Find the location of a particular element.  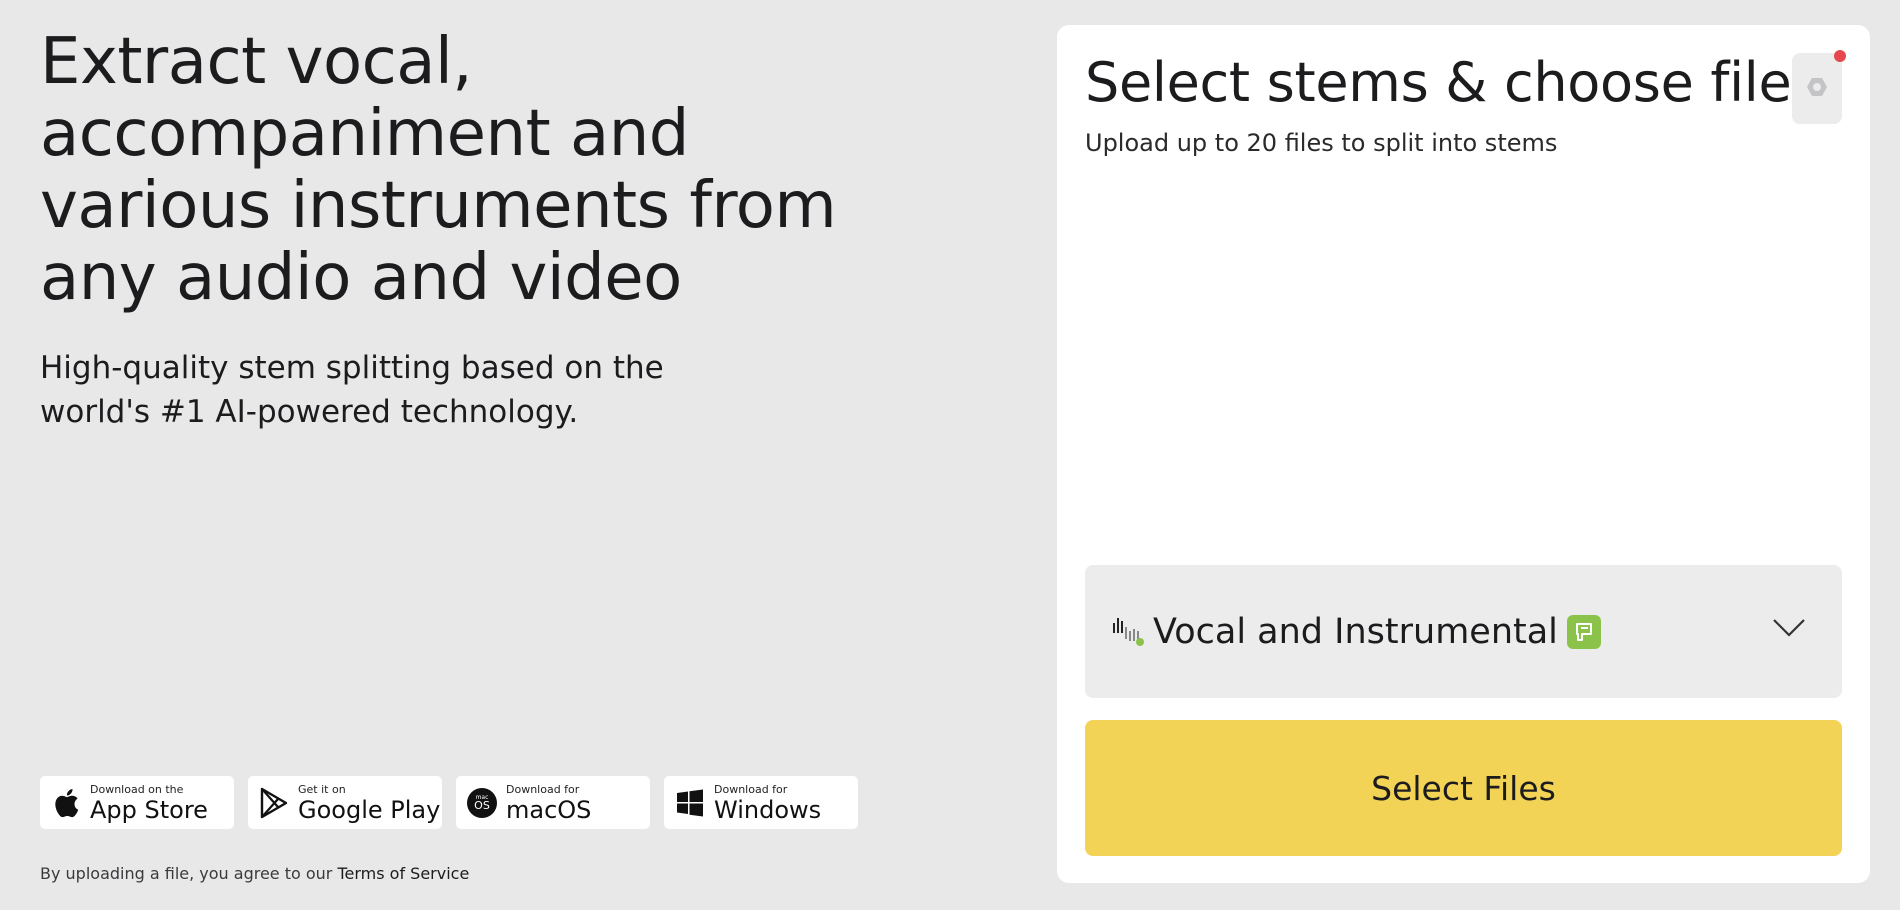

app-store-badge: Download on the App Store is located at coordinates (137, 802).